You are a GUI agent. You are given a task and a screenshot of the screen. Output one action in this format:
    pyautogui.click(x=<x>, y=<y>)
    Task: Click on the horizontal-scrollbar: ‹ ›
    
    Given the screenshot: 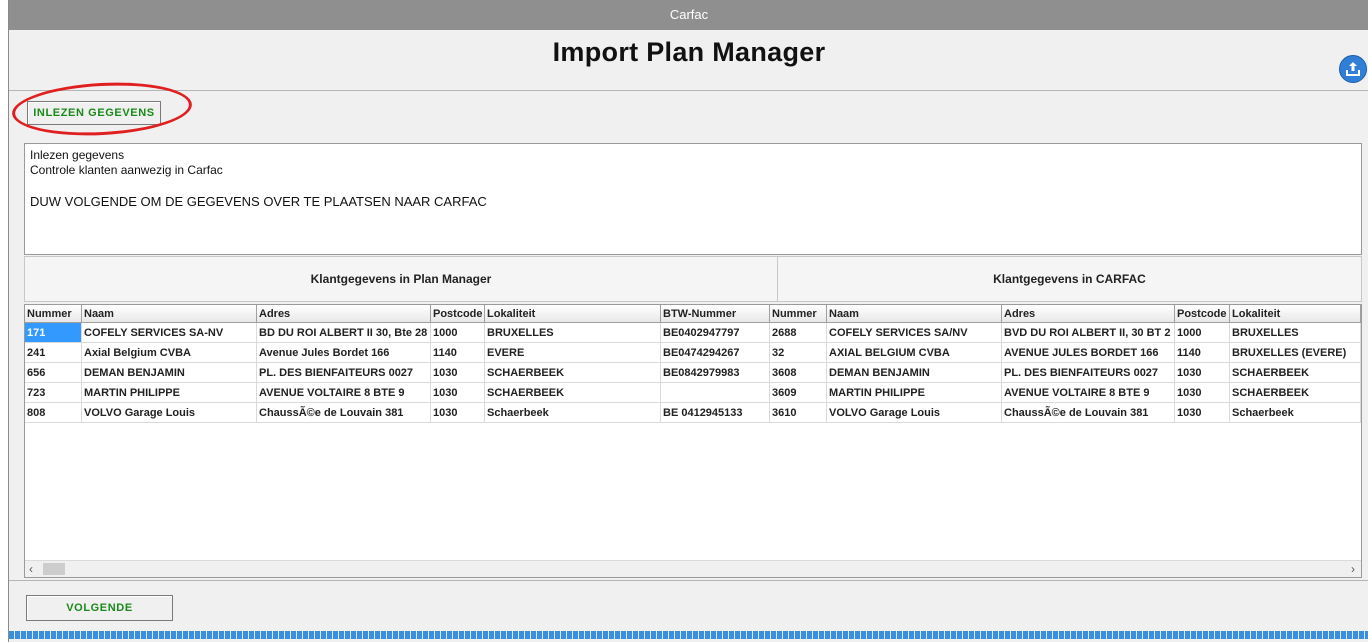 What is the action you would take?
    pyautogui.click(x=693, y=568)
    